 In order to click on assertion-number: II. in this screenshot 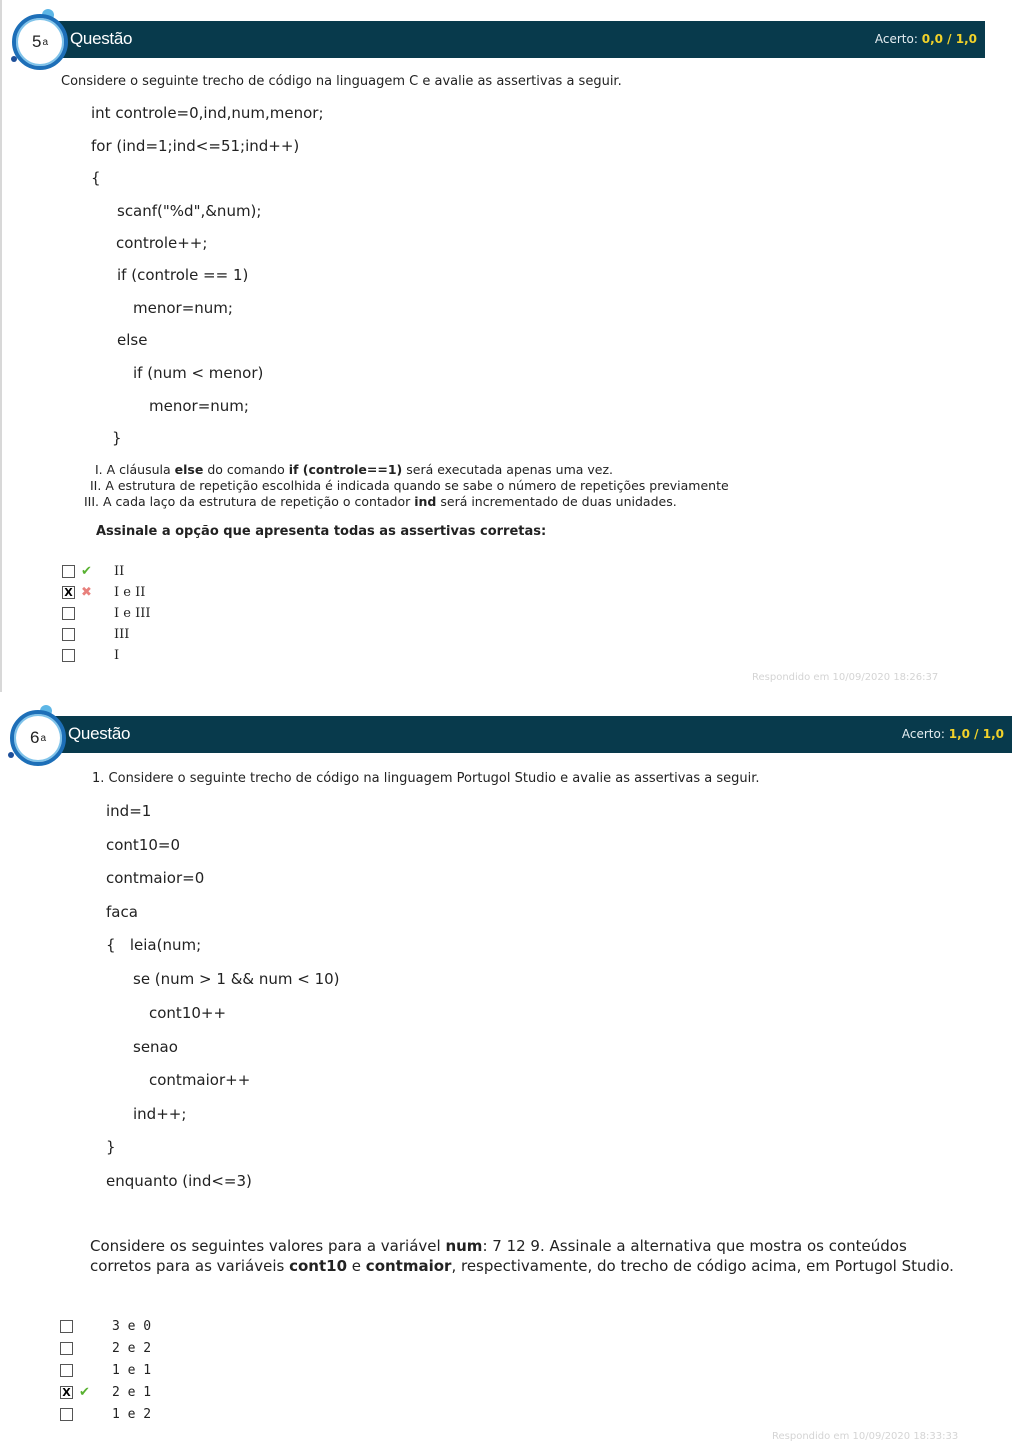, I will do `click(96, 485)`.